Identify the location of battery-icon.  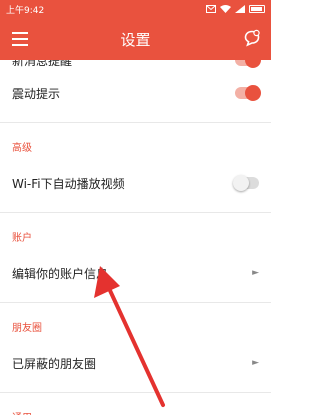
(257, 9).